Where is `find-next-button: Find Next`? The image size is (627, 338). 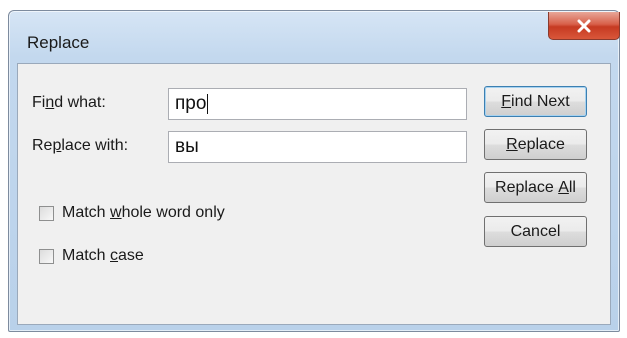 find-next-button: Find Next is located at coordinates (535, 101).